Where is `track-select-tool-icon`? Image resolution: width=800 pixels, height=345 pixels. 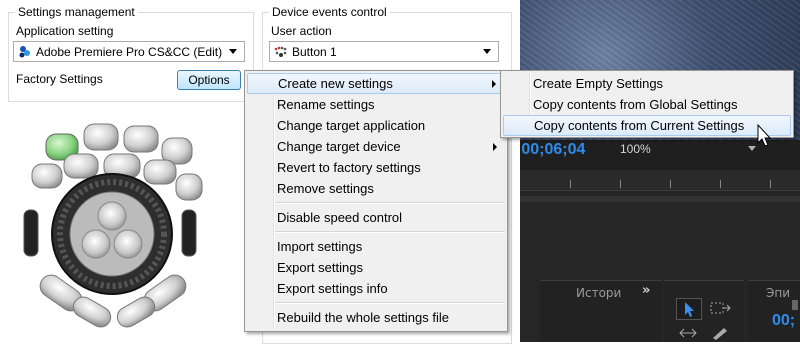
track-select-tool-icon is located at coordinates (720, 308).